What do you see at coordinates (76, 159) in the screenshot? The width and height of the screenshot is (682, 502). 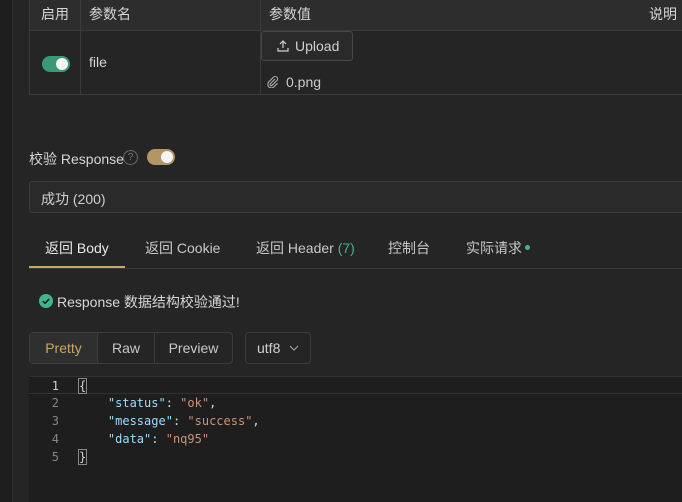 I see `validate-response-label: 校验 Response` at bounding box center [76, 159].